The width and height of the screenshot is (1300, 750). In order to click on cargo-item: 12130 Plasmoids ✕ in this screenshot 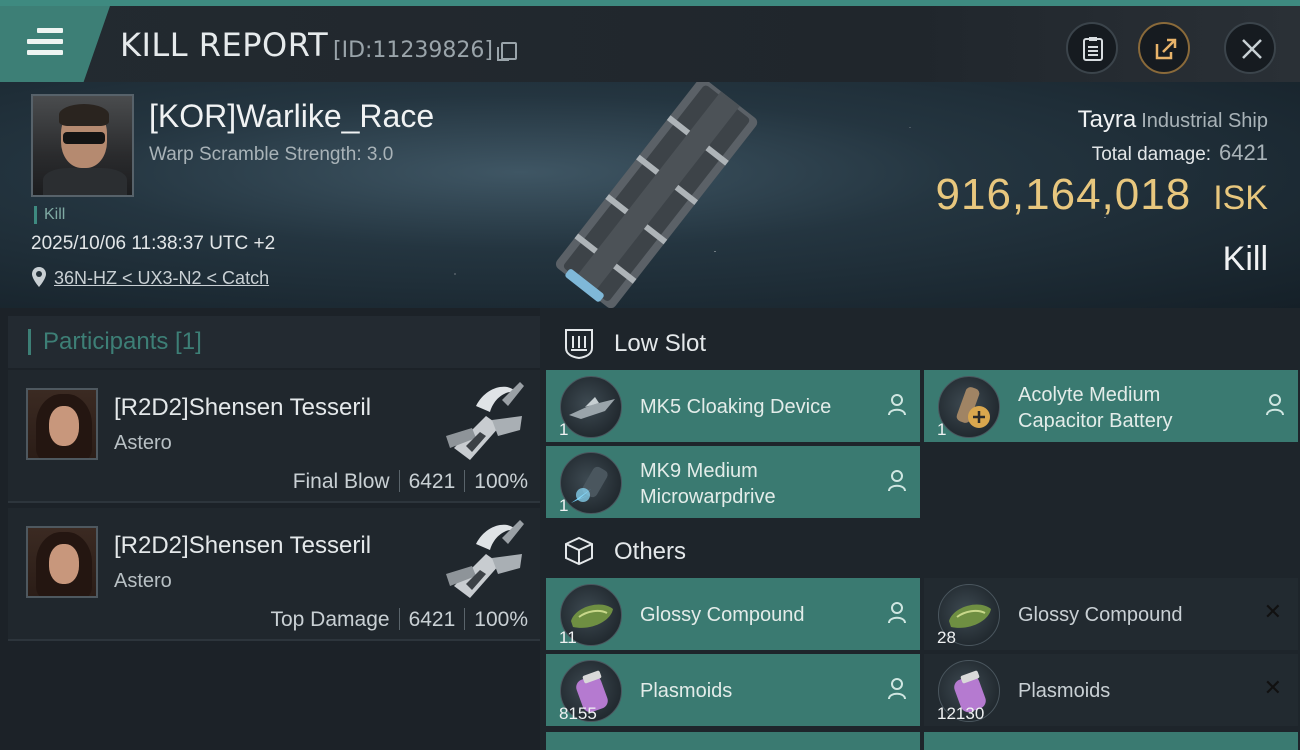, I will do `click(1111, 690)`.